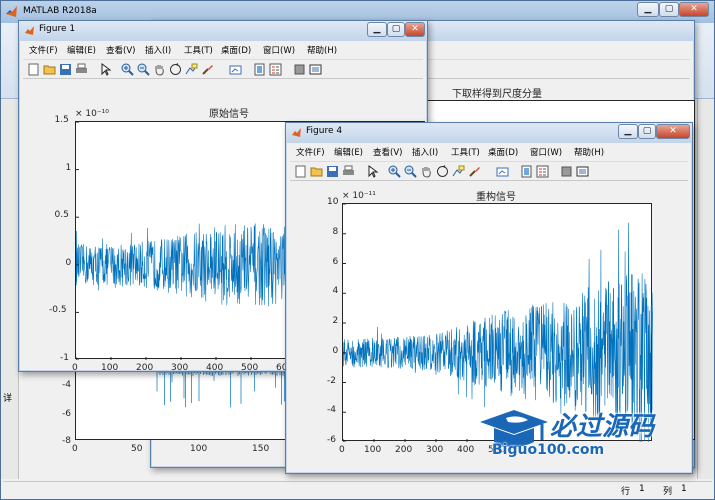  Describe the element at coordinates (333, 202) in the screenshot. I see `figure-4-y-tick-label: 10` at that location.